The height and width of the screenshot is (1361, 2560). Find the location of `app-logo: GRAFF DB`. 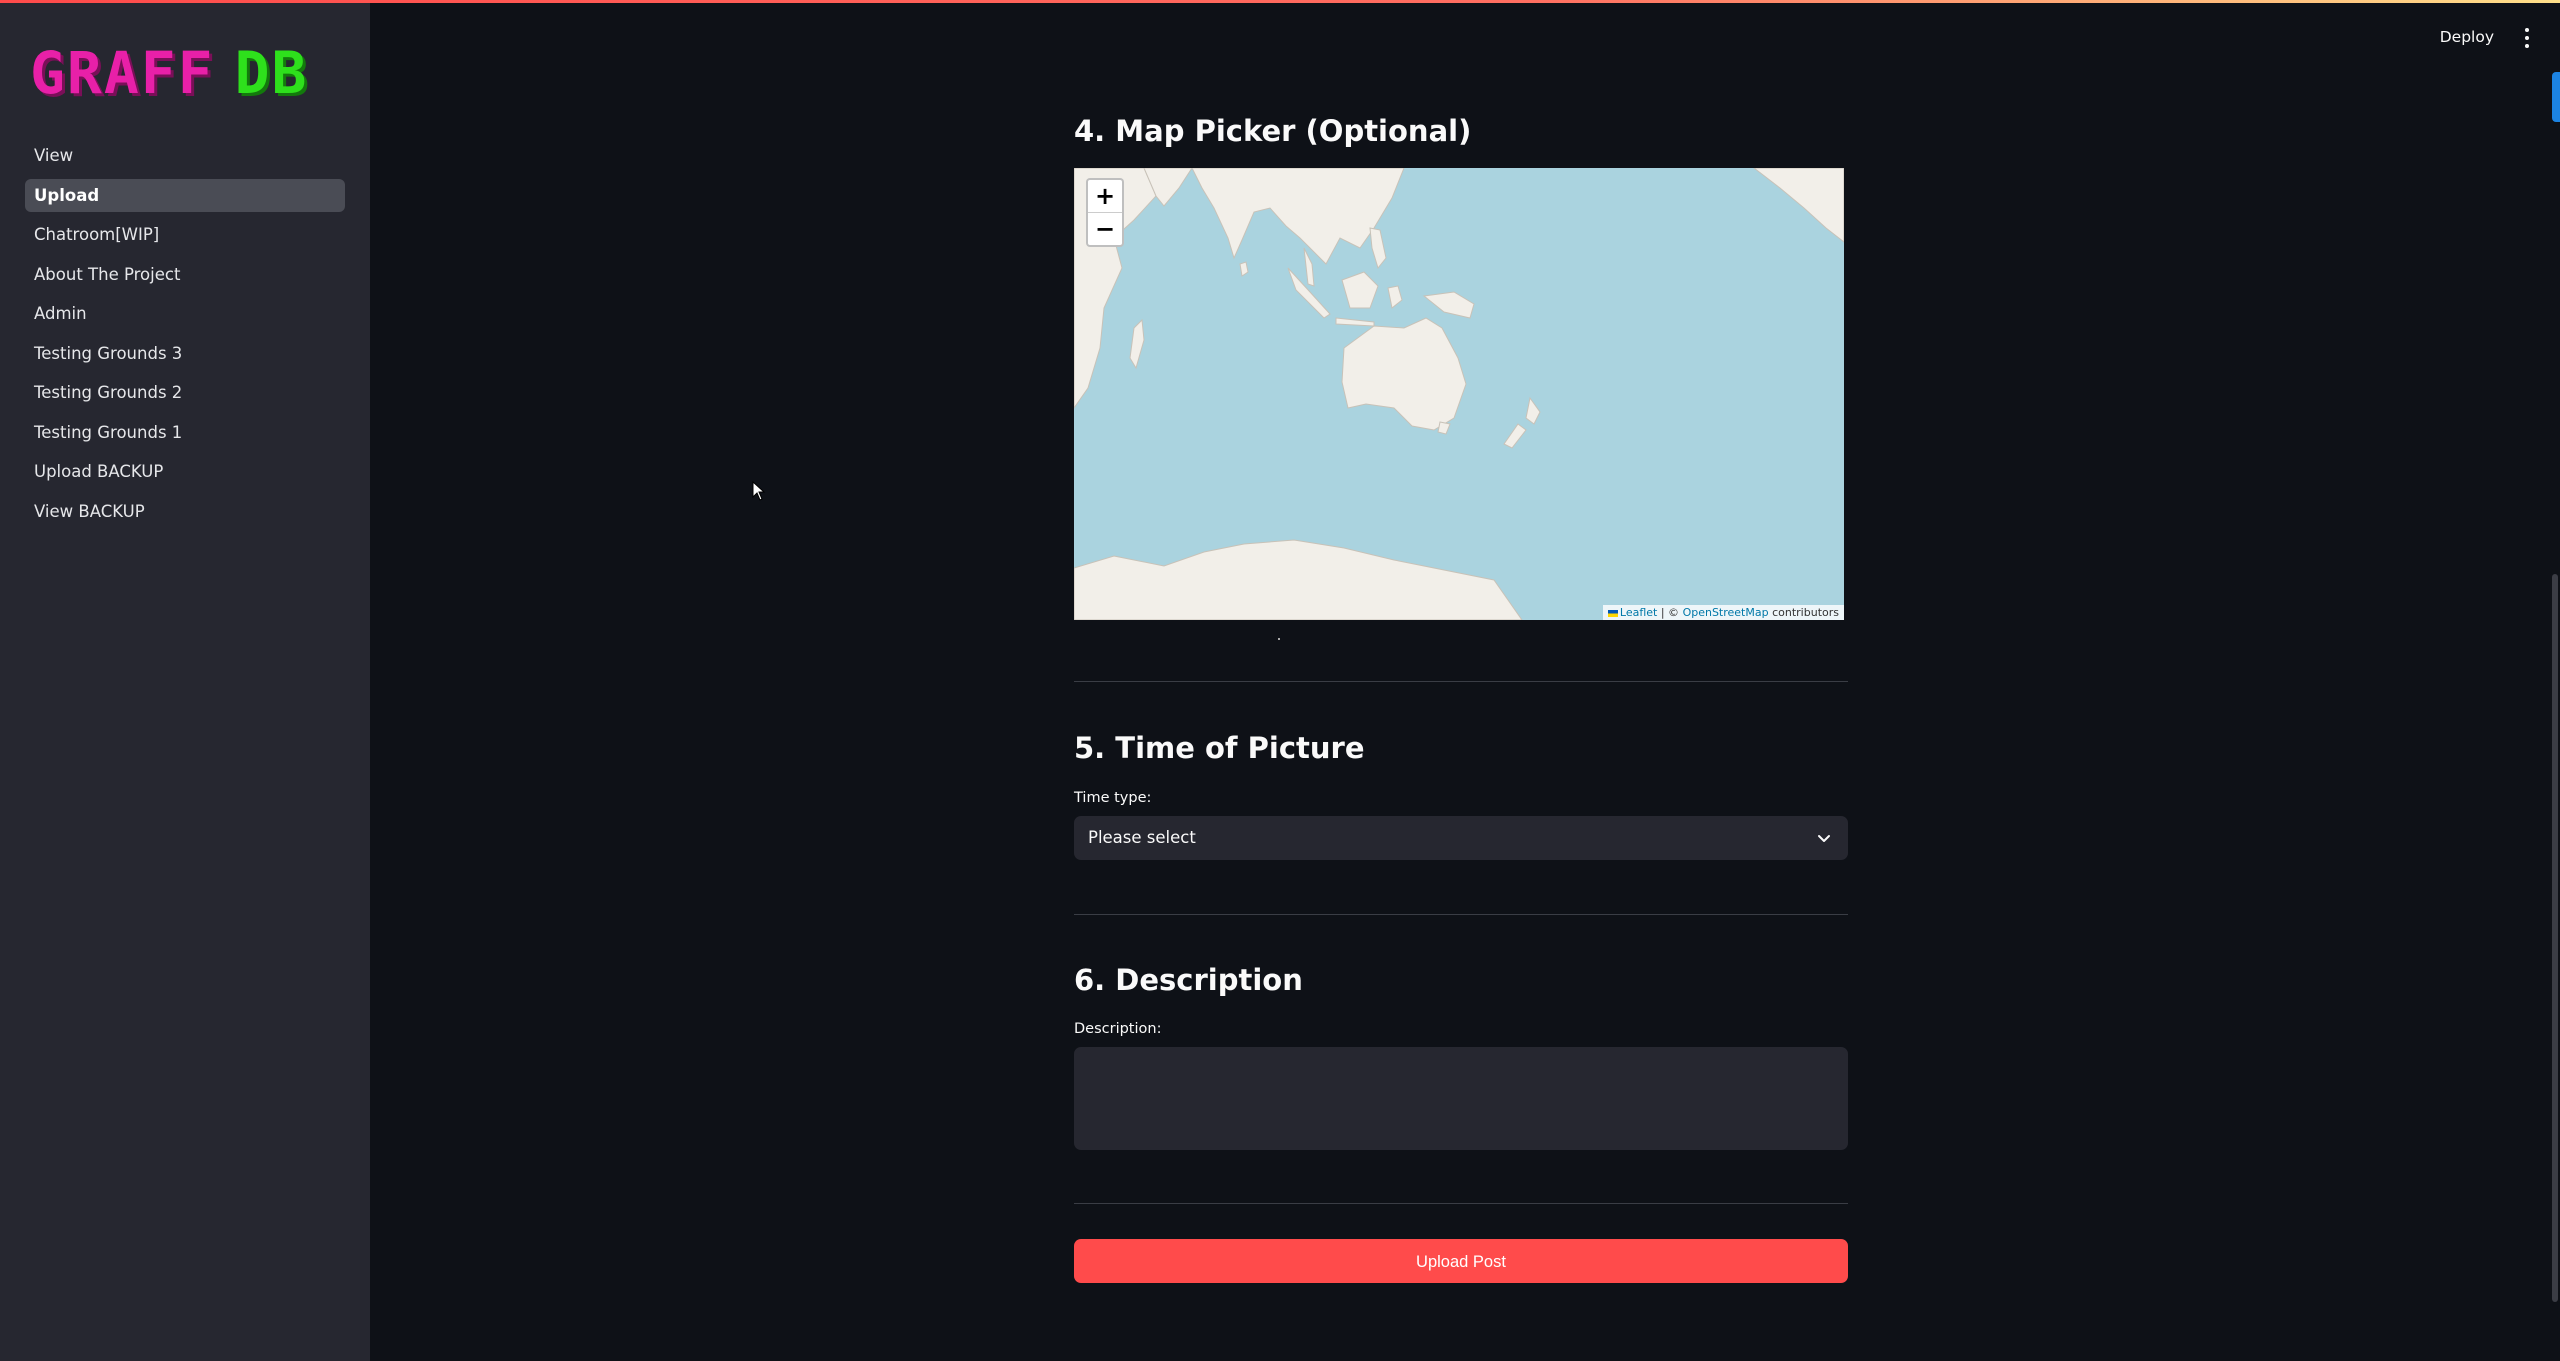

app-logo: GRAFF DB is located at coordinates (169, 73).